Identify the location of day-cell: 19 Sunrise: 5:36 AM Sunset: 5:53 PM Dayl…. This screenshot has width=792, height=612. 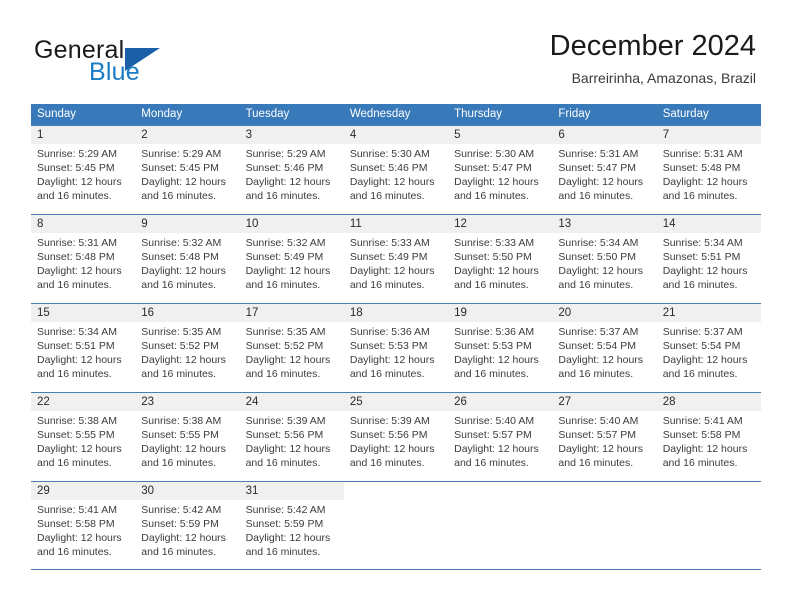
(500, 348).